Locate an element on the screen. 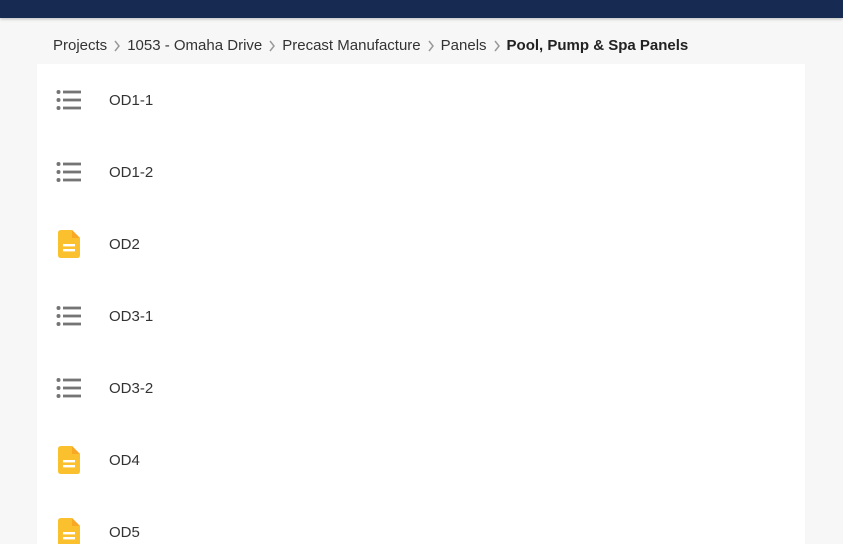  list-item: OD4 is located at coordinates (421, 460).